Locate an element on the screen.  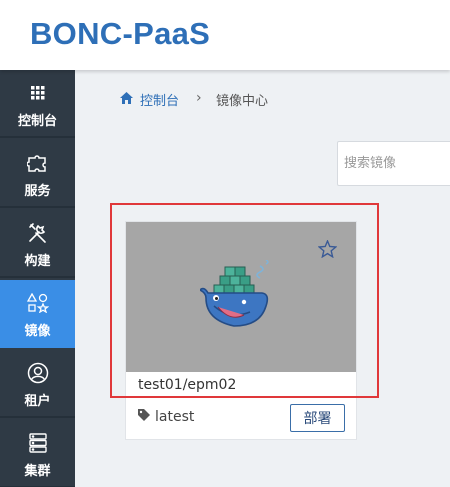
puzzle-icon is located at coordinates (37, 163).